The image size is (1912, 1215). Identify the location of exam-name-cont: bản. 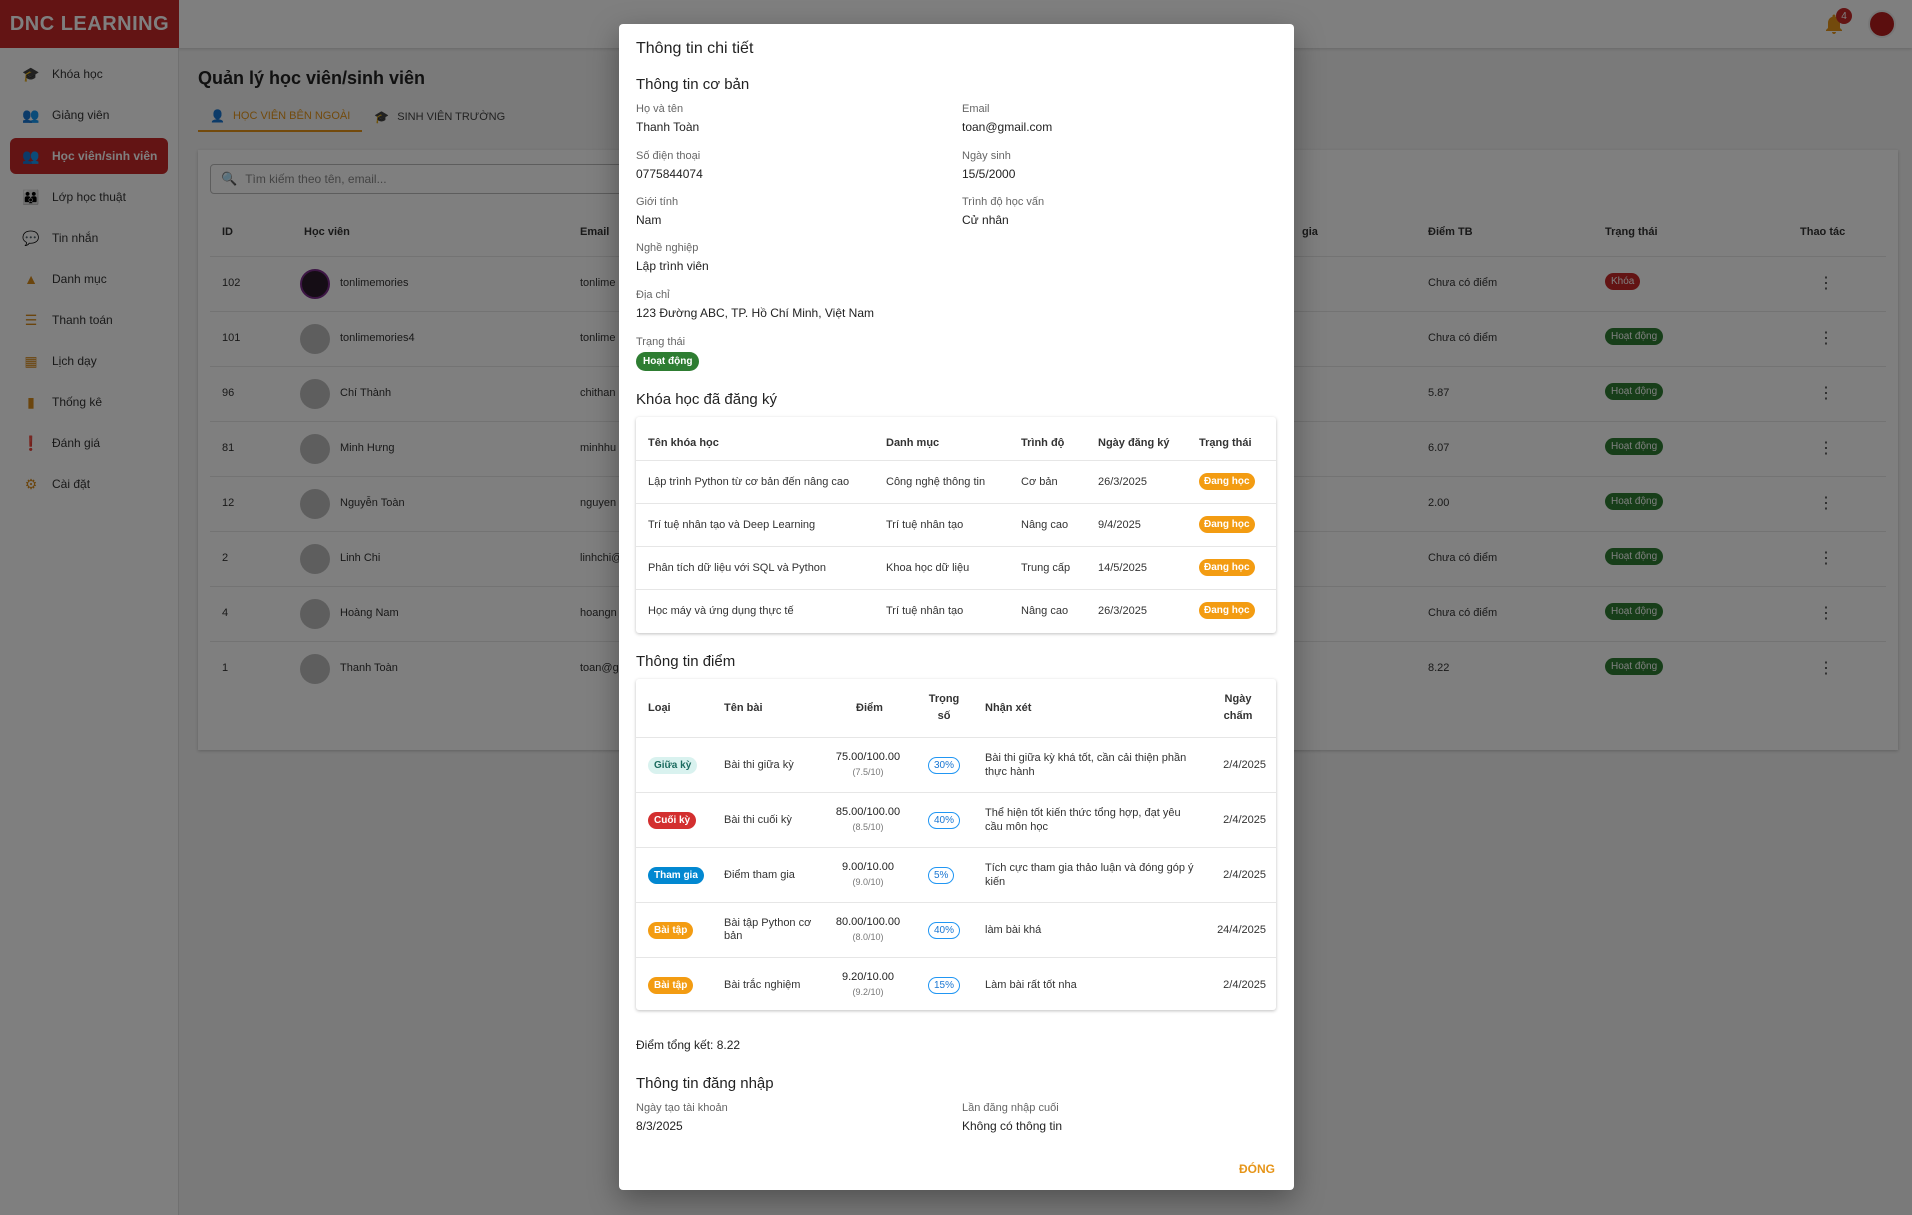
(733, 936).